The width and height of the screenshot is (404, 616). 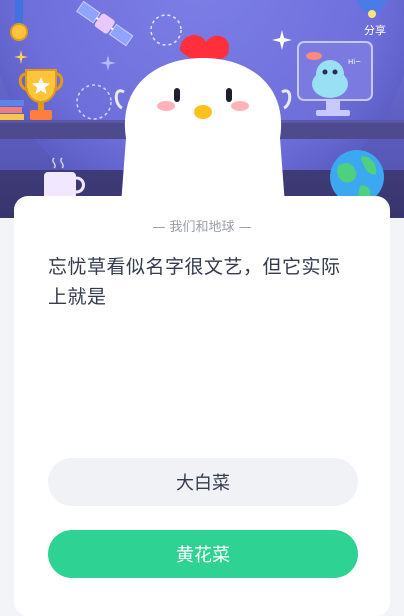 What do you see at coordinates (354, 62) in the screenshot?
I see `svg-text: Hi~` at bounding box center [354, 62].